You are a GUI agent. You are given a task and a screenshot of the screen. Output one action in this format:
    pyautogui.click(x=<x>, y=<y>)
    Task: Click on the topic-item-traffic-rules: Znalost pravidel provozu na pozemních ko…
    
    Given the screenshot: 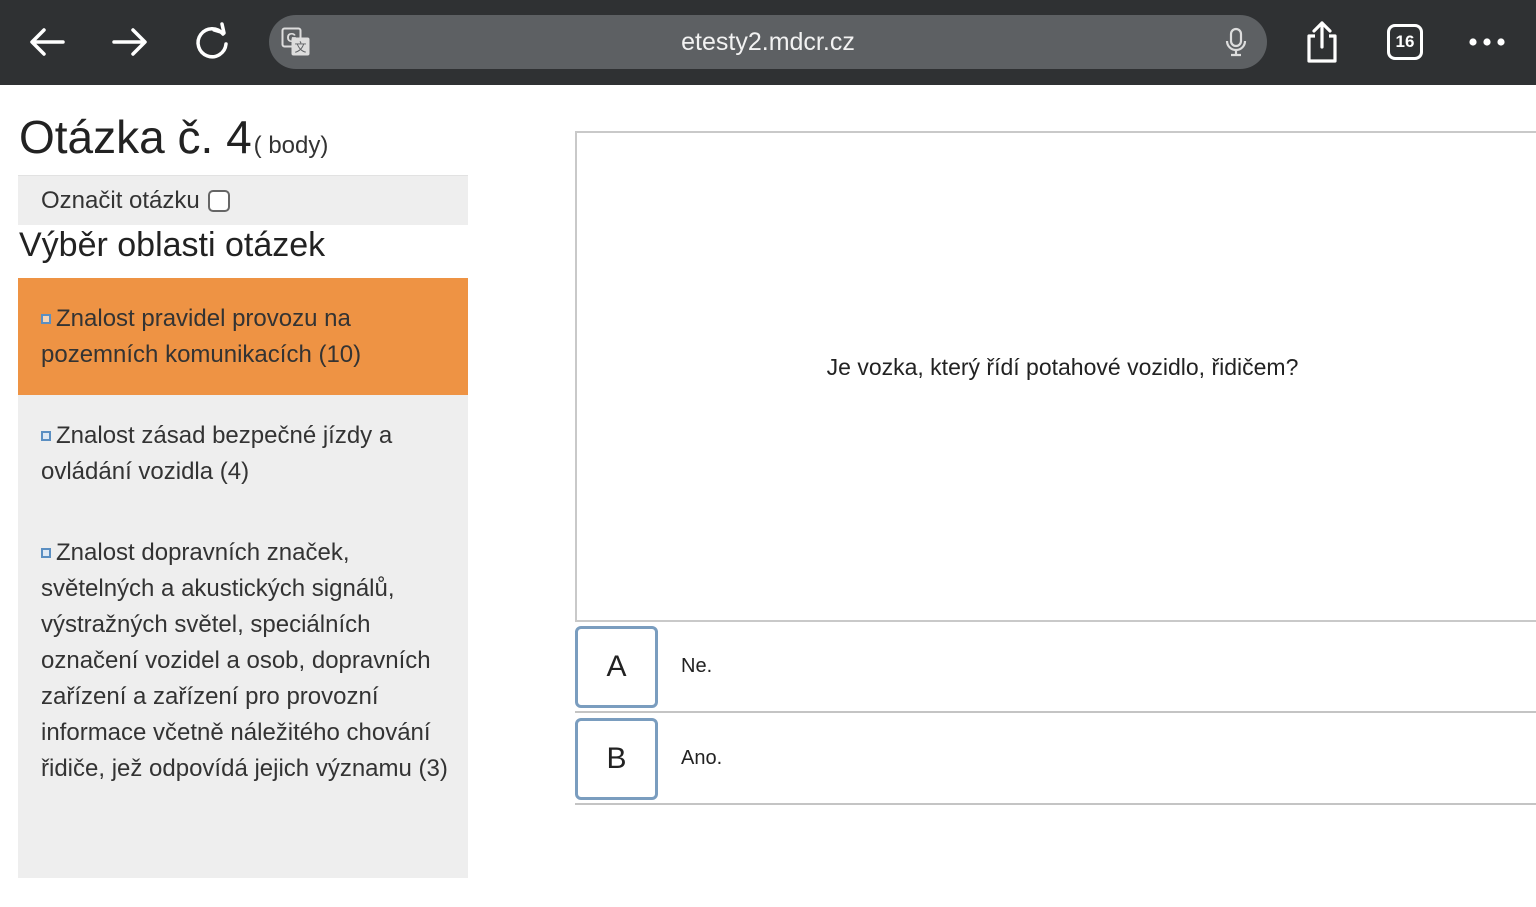 What is the action you would take?
    pyautogui.click(x=243, y=336)
    